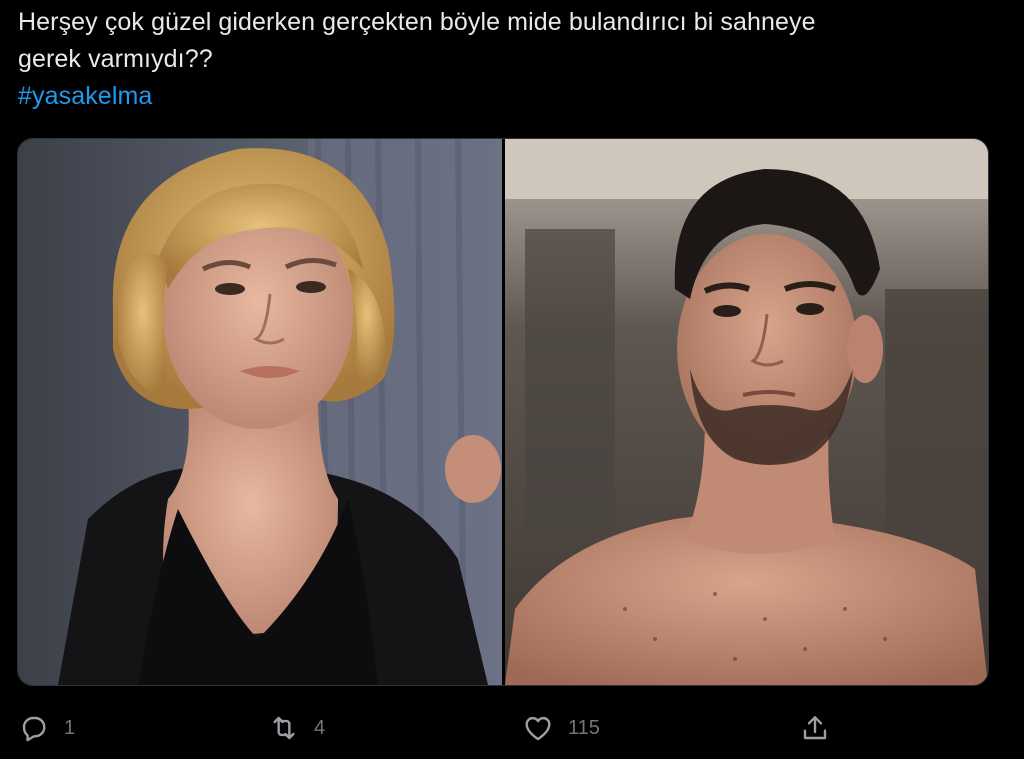 The height and width of the screenshot is (759, 1024). Describe the element at coordinates (561, 728) in the screenshot. I see `like-button: 115` at that location.